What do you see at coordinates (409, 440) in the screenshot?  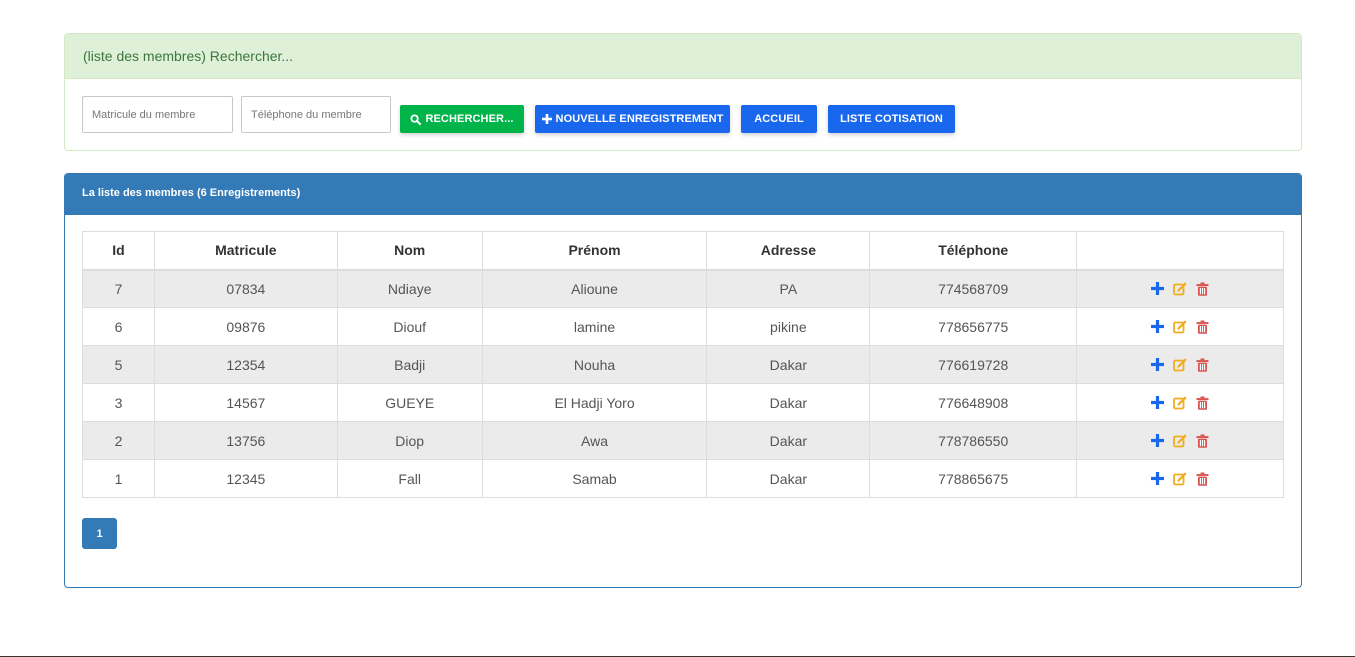 I see `cell-nom: Diop` at bounding box center [409, 440].